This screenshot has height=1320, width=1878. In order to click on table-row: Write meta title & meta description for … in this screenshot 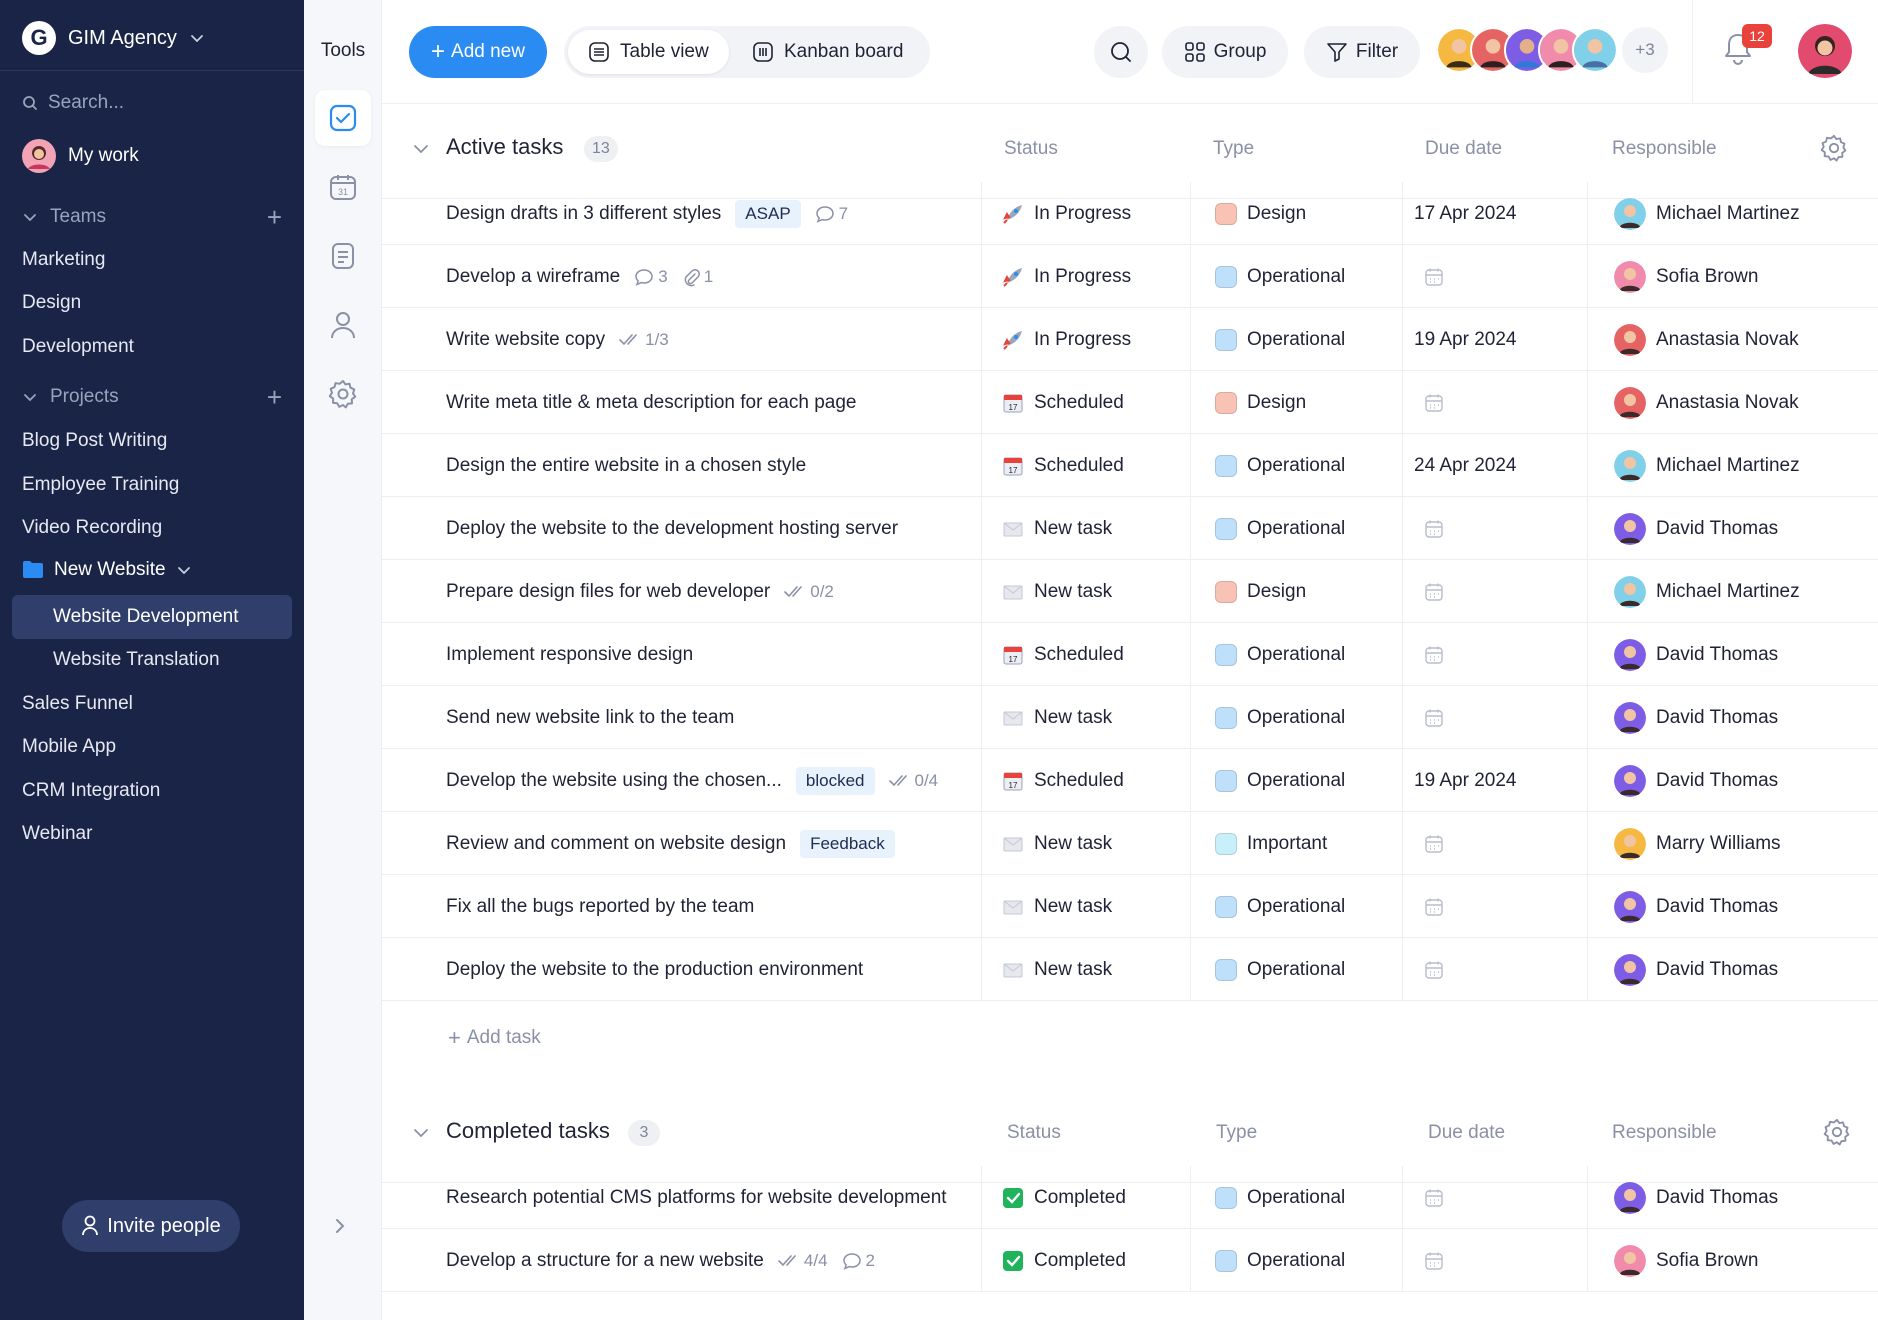, I will do `click(1130, 402)`.